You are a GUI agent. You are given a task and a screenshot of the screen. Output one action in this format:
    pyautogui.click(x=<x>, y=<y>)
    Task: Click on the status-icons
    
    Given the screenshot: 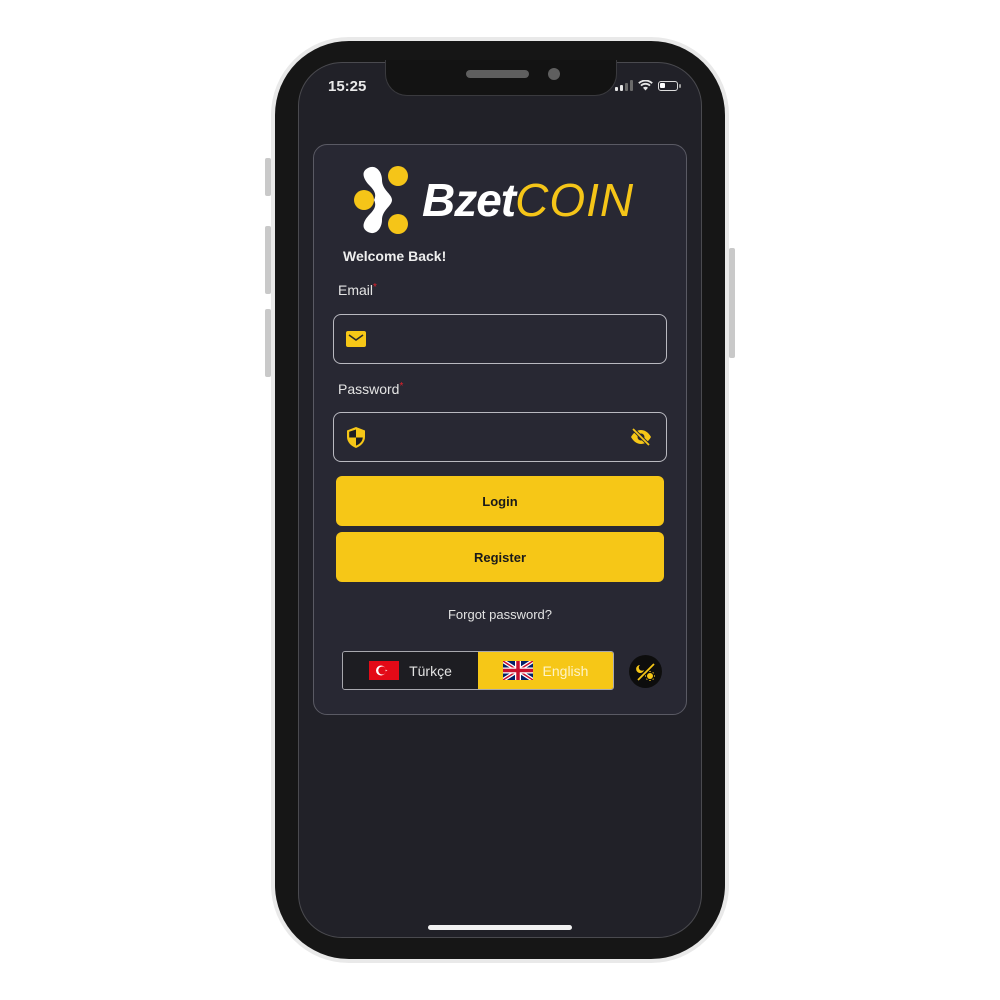 What is the action you would take?
    pyautogui.click(x=648, y=85)
    